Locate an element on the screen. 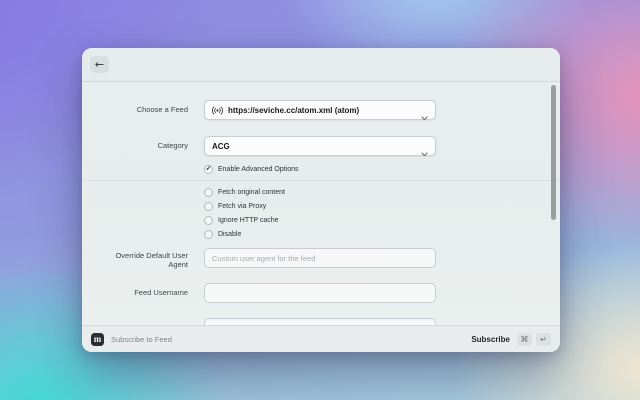 The width and height of the screenshot is (640, 400). checkbox-label: Ignore HTTP cache is located at coordinates (248, 220).